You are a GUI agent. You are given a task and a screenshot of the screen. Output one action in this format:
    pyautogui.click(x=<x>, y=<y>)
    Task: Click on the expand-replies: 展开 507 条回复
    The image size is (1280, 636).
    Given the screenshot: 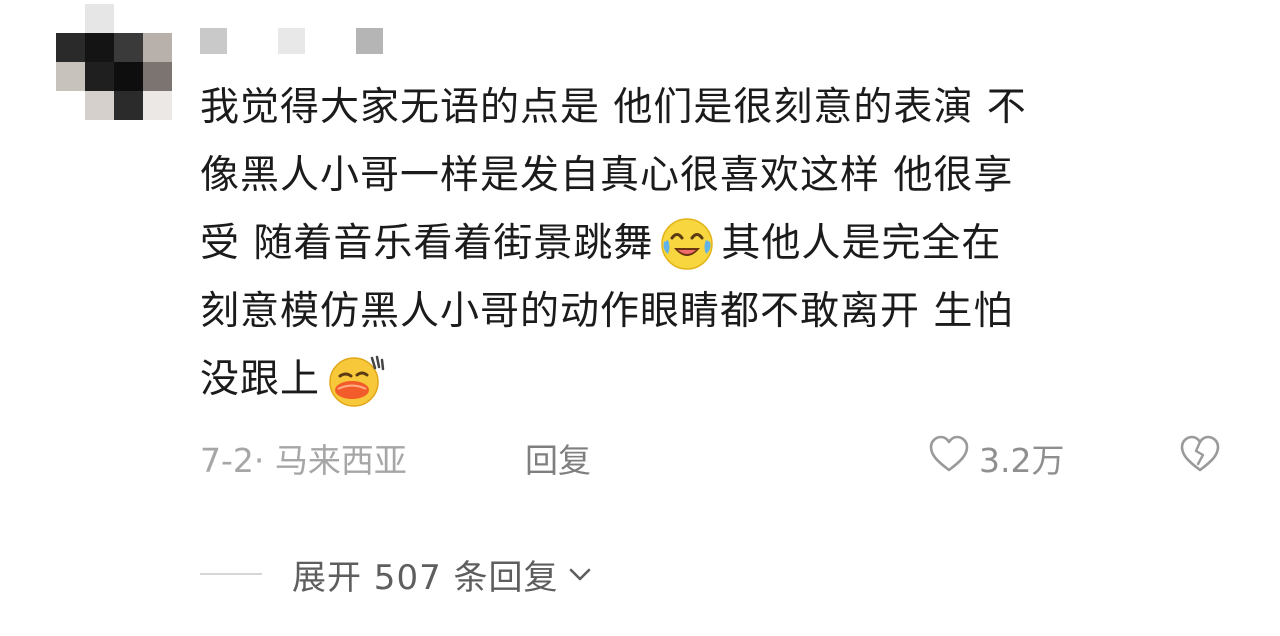 What is the action you would take?
    pyautogui.click(x=397, y=574)
    